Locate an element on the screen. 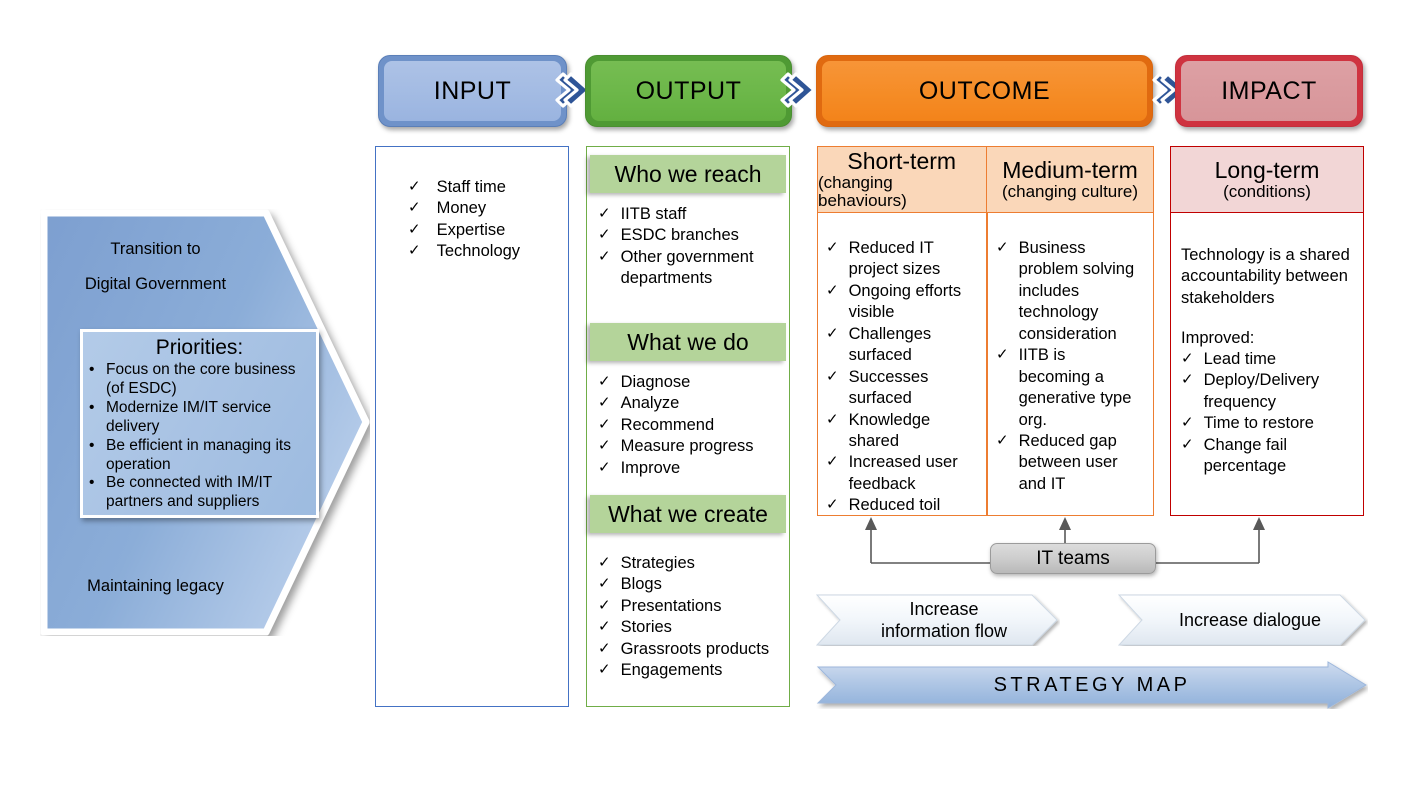 Image resolution: width=1403 pixels, height=800 pixels. subhead-long-term: Long-term (conditions) is located at coordinates (1267, 179).